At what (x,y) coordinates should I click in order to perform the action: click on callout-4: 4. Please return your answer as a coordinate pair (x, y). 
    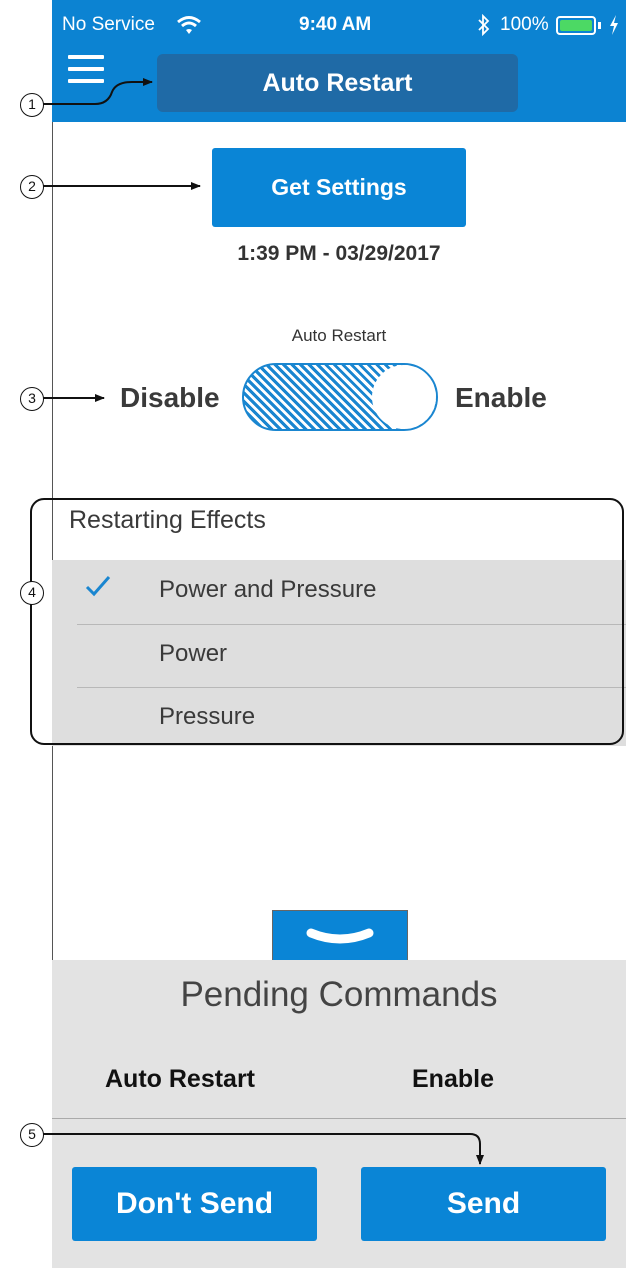
    Looking at the image, I should click on (32, 593).